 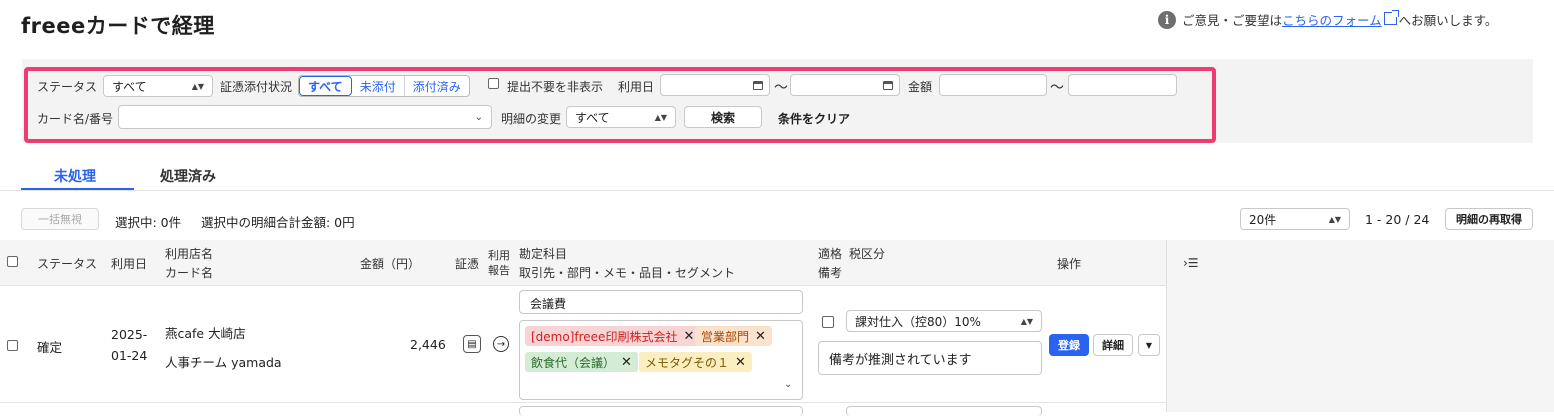 What do you see at coordinates (1489, 219) in the screenshot?
I see `refetch-details-button: 明細の再取得` at bounding box center [1489, 219].